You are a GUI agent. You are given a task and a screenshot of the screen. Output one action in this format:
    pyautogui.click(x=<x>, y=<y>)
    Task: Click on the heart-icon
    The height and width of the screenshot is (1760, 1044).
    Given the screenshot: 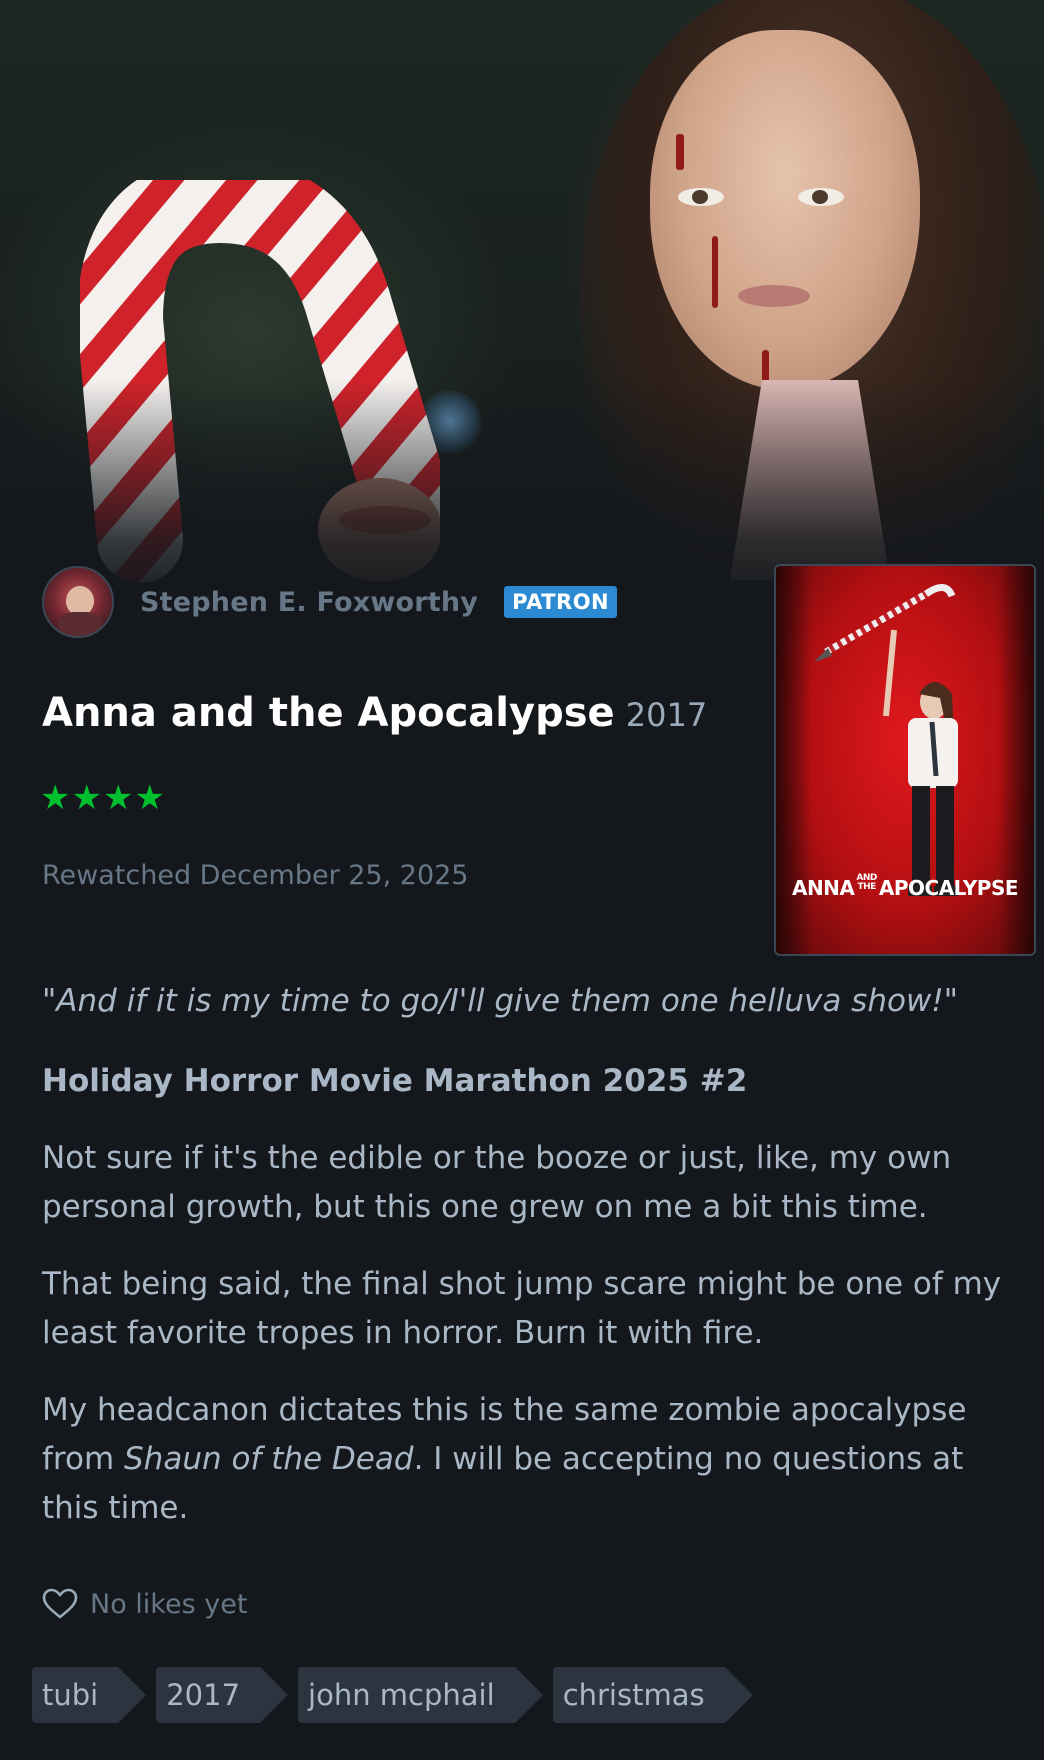 What is the action you would take?
    pyautogui.click(x=60, y=1604)
    